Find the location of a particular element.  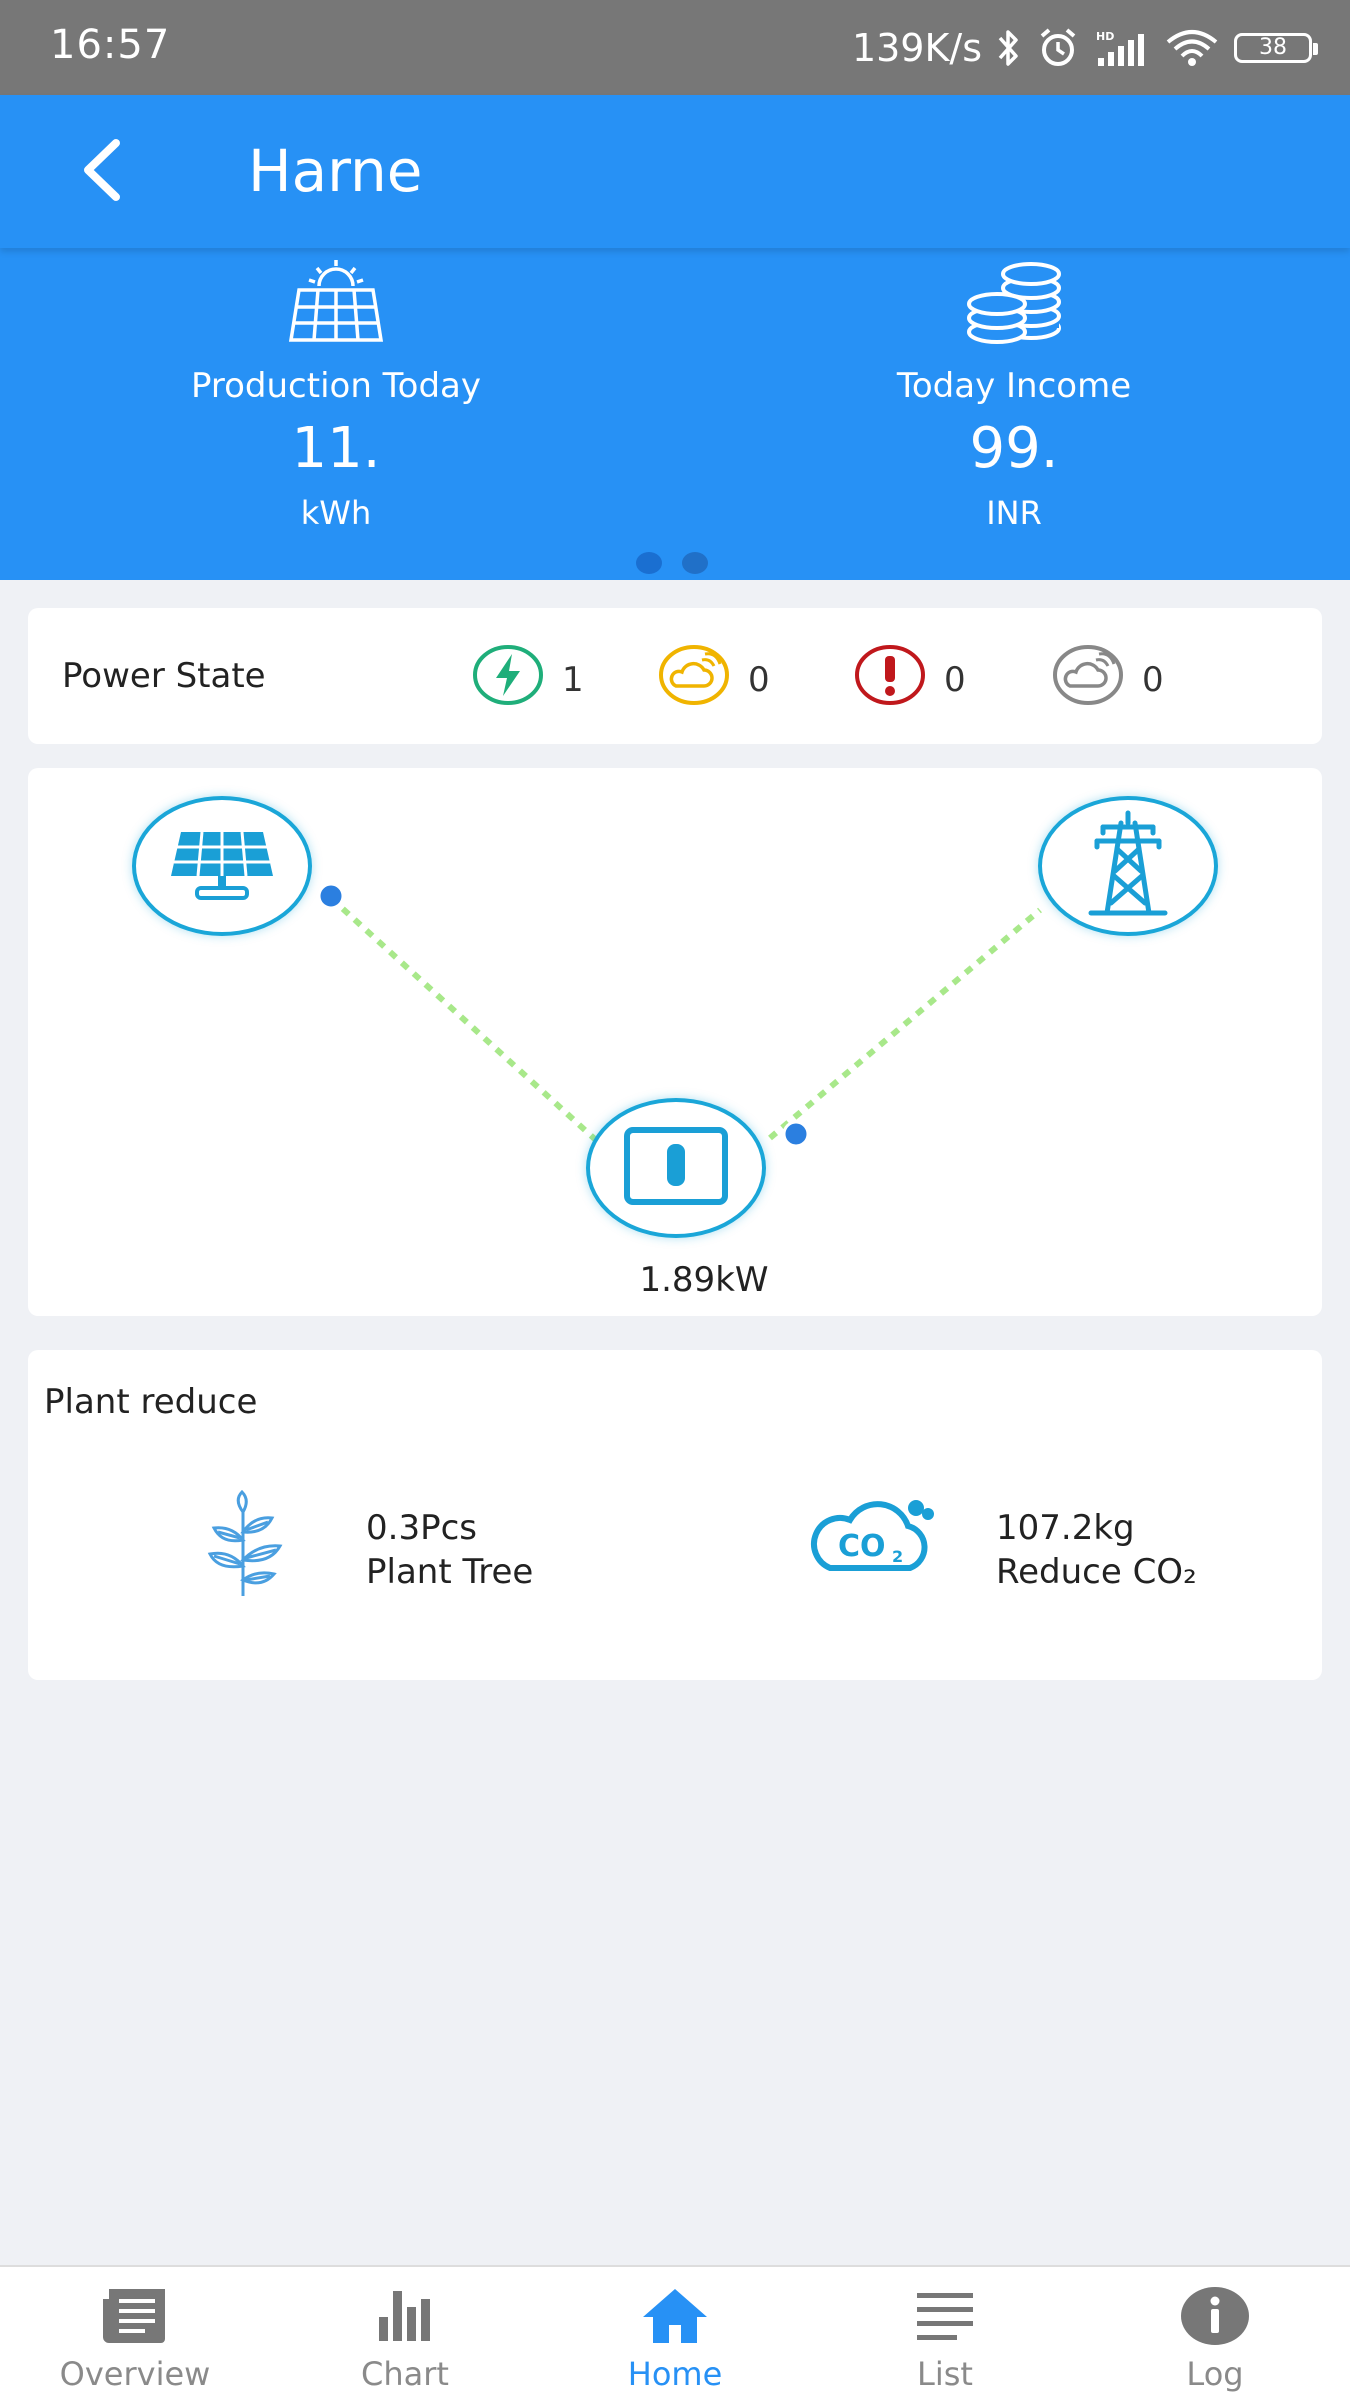

power-state-standby: 0 is located at coordinates (714, 679).